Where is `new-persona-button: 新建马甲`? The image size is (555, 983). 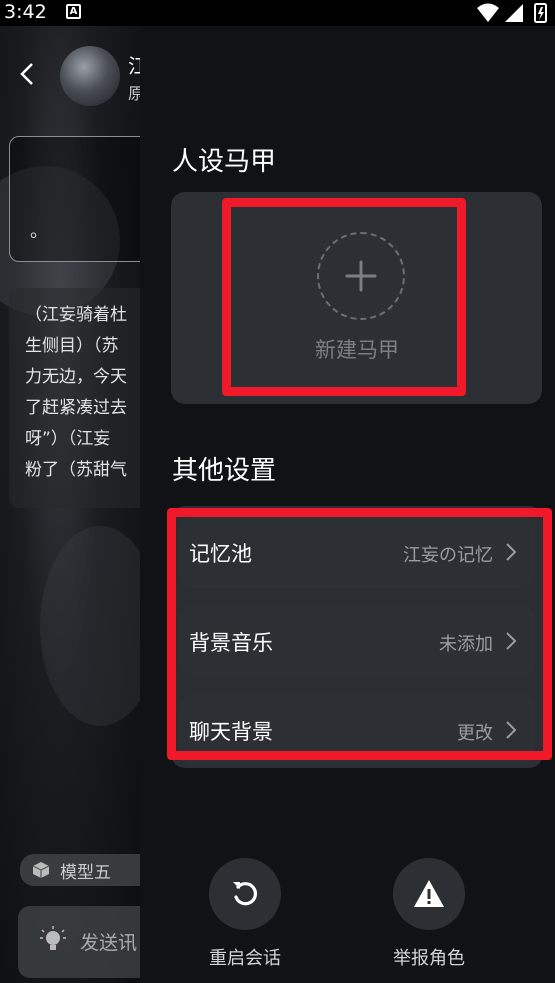 new-persona-button: 新建马甲 is located at coordinates (357, 298).